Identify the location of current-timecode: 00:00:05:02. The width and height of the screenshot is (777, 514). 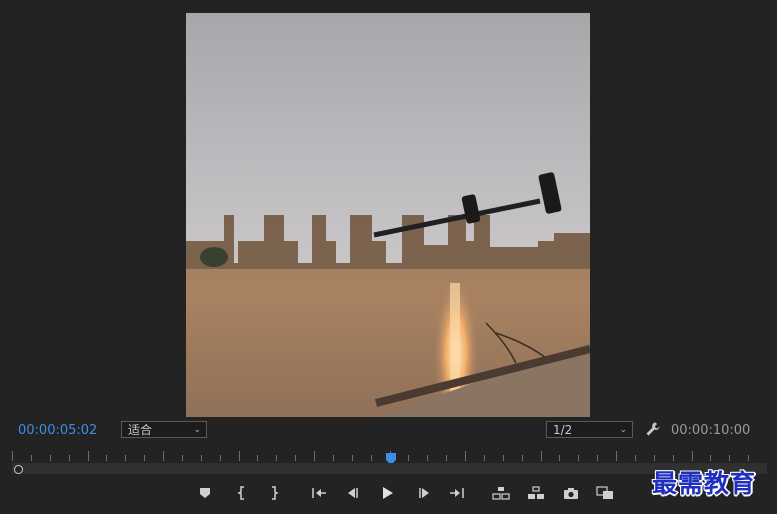
(57, 430).